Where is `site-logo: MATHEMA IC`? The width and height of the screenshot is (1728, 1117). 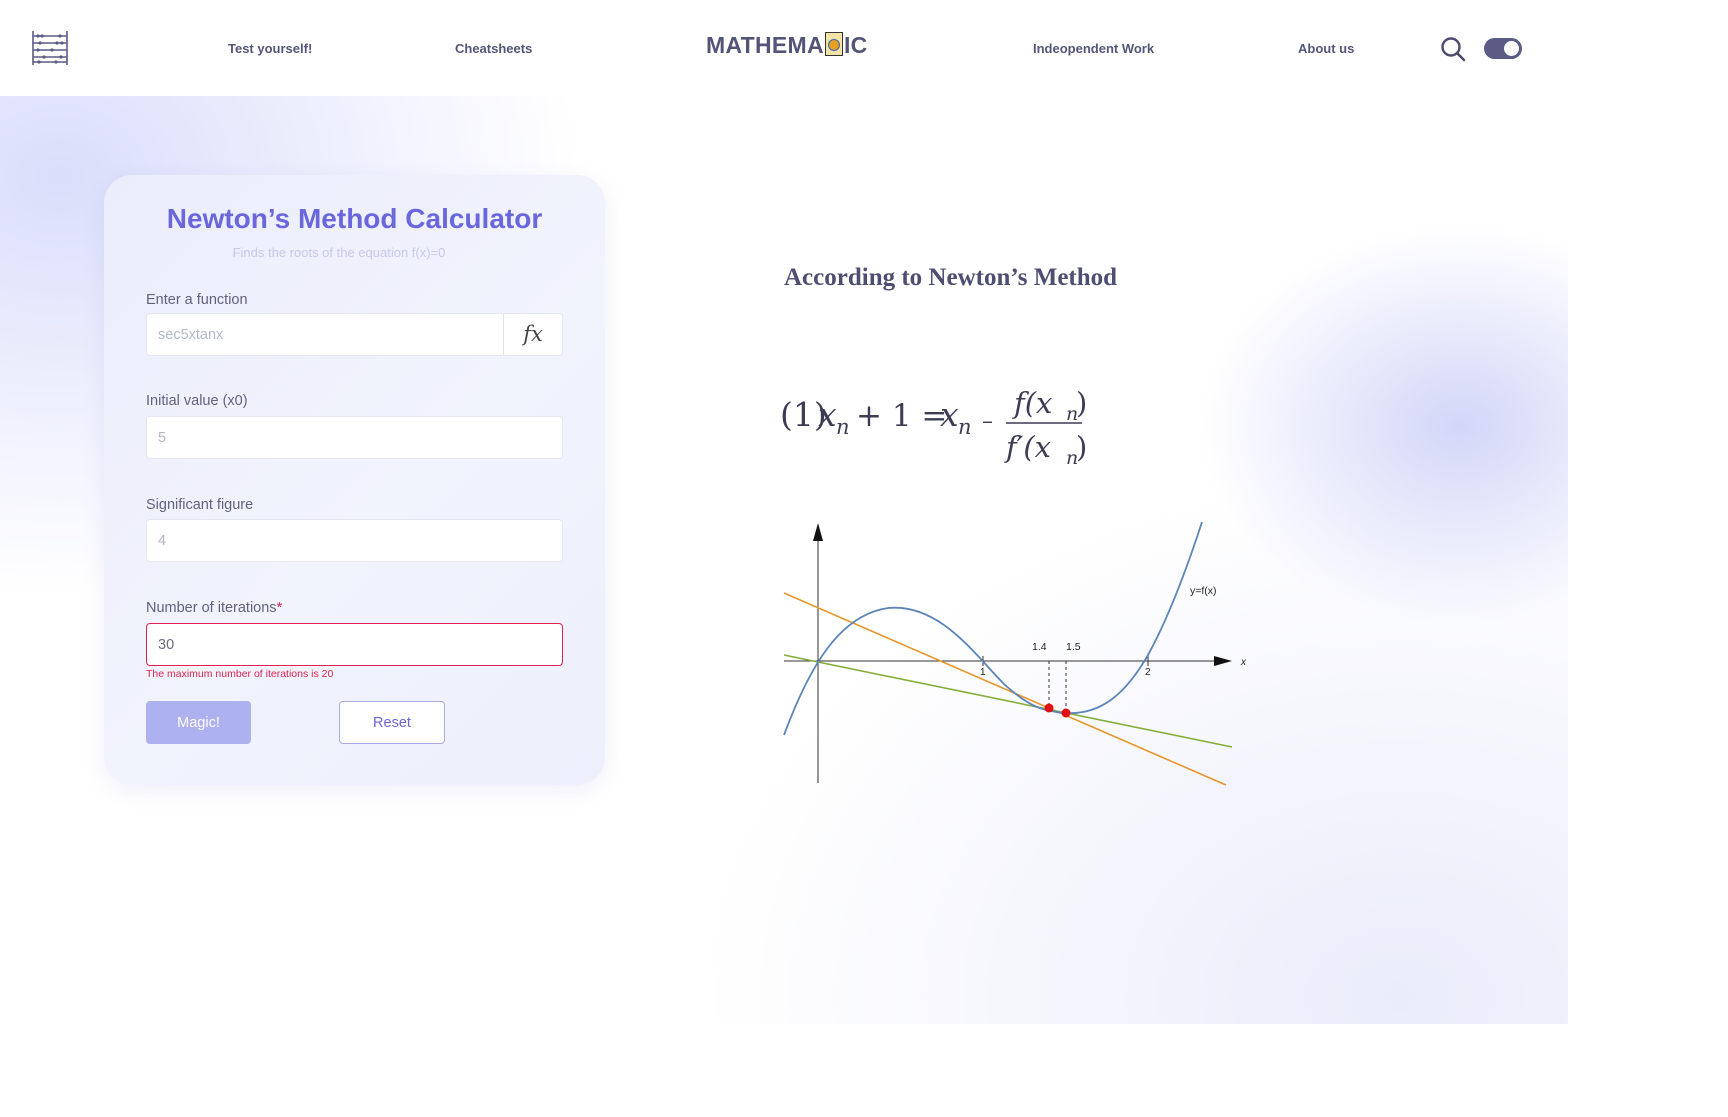
site-logo: MATHEMA IC is located at coordinates (787, 45).